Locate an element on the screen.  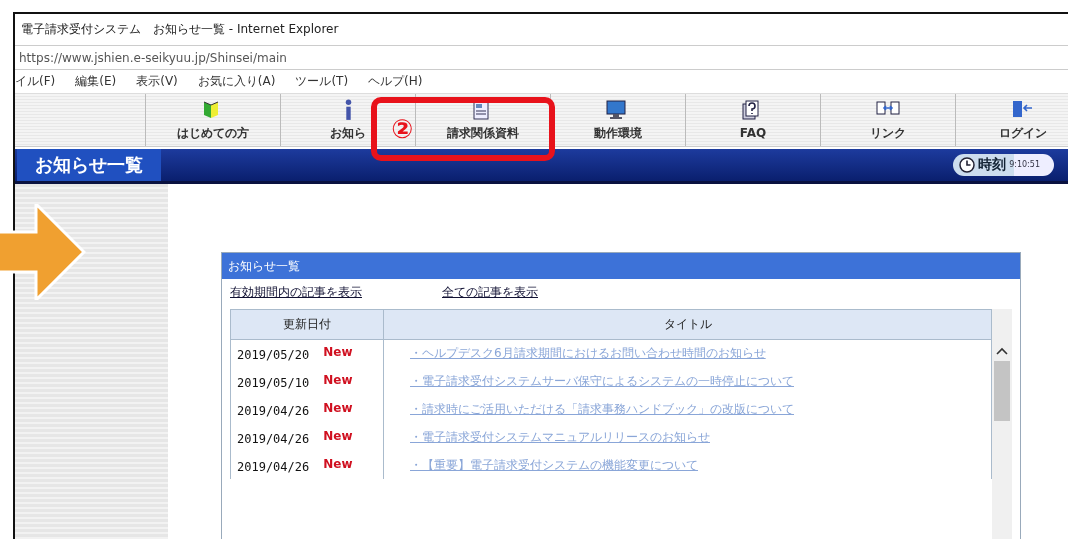
menu-item: 表示(V) is located at coordinates (157, 82).